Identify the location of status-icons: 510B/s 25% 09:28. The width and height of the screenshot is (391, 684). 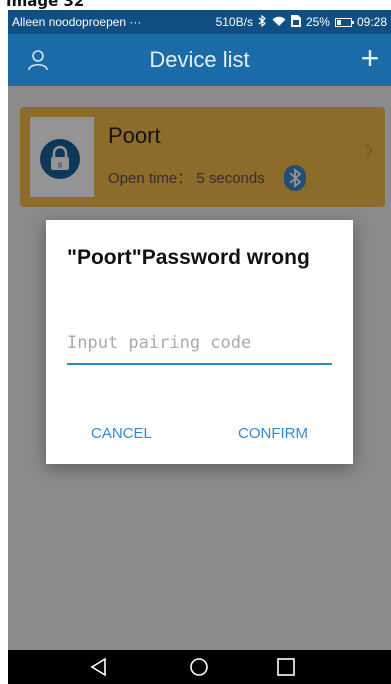
(301, 21).